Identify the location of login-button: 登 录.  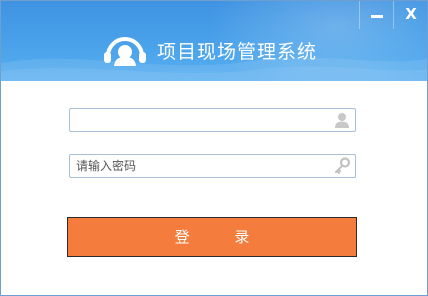
(212, 237).